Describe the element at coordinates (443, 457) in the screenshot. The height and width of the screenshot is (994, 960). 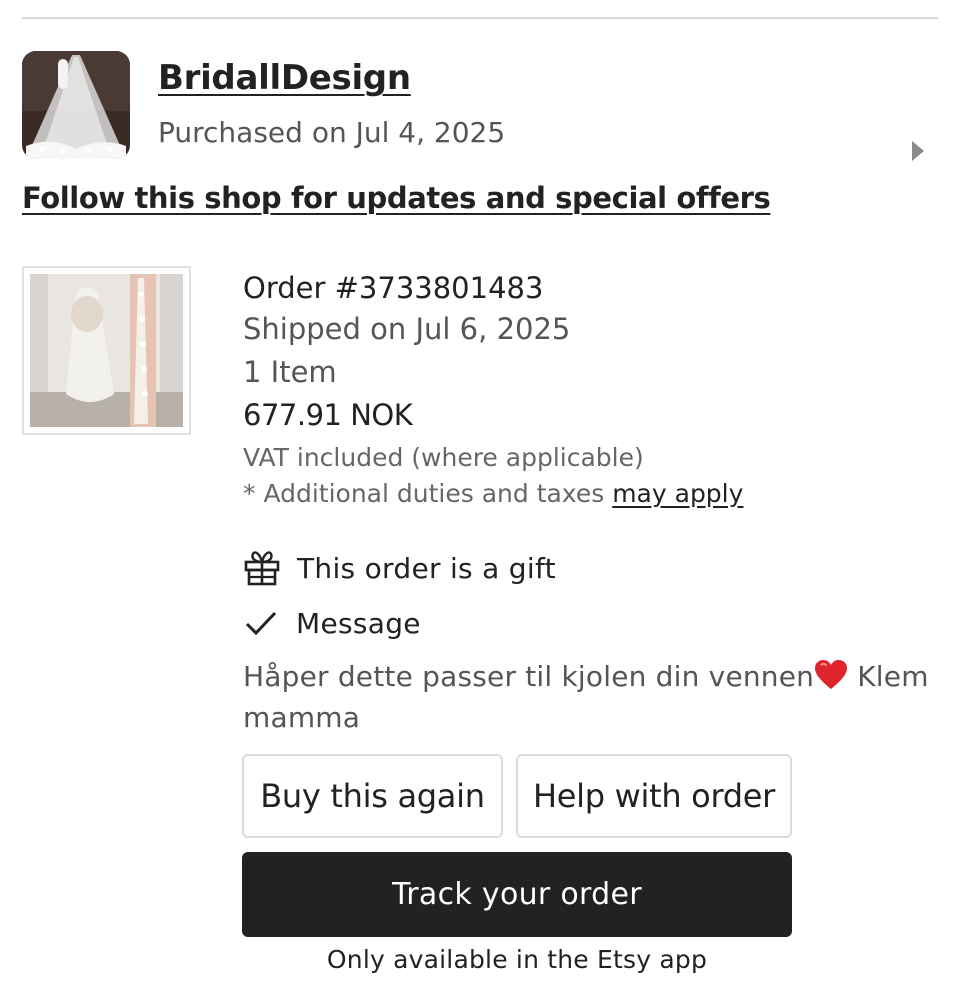
I see `vat-note: VAT included (where applicable)` at that location.